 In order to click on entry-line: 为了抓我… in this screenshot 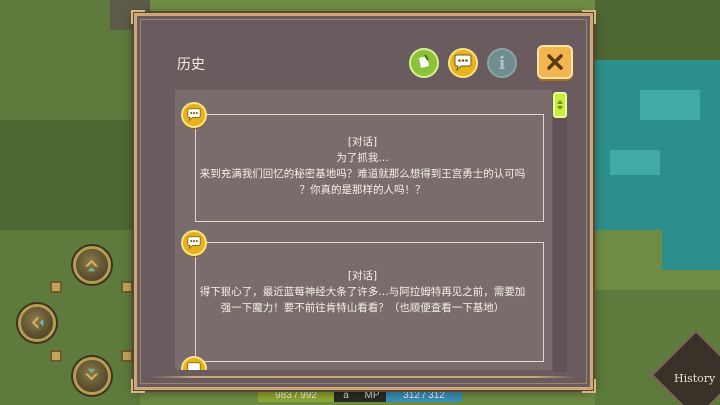, I will do `click(362, 158)`.